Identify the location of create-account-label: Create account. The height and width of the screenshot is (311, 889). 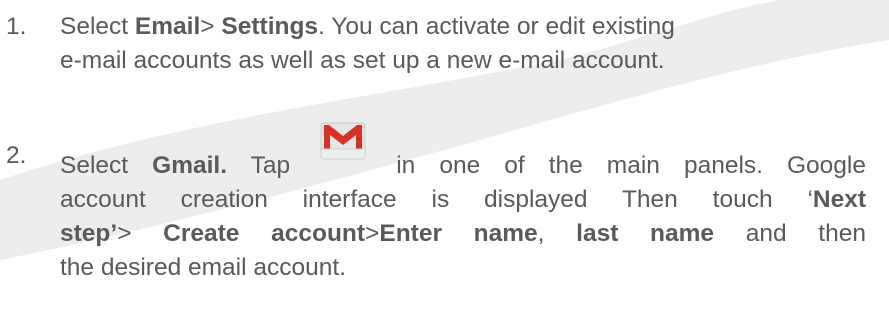
(264, 233).